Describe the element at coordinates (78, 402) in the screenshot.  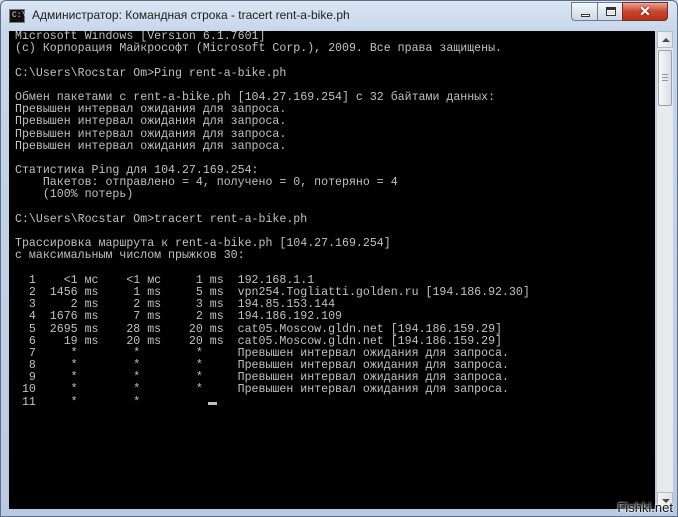
I see `console-line: 11 * *` at that location.